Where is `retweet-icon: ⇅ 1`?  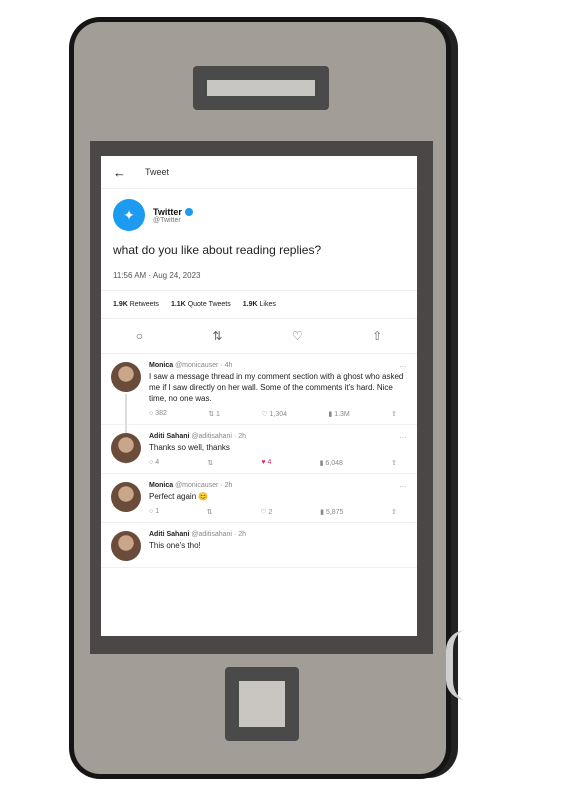
retweet-icon: ⇅ 1 is located at coordinates (214, 414).